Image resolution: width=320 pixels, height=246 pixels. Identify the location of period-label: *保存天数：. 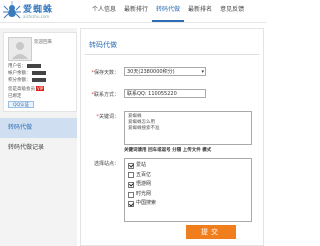
(105, 73).